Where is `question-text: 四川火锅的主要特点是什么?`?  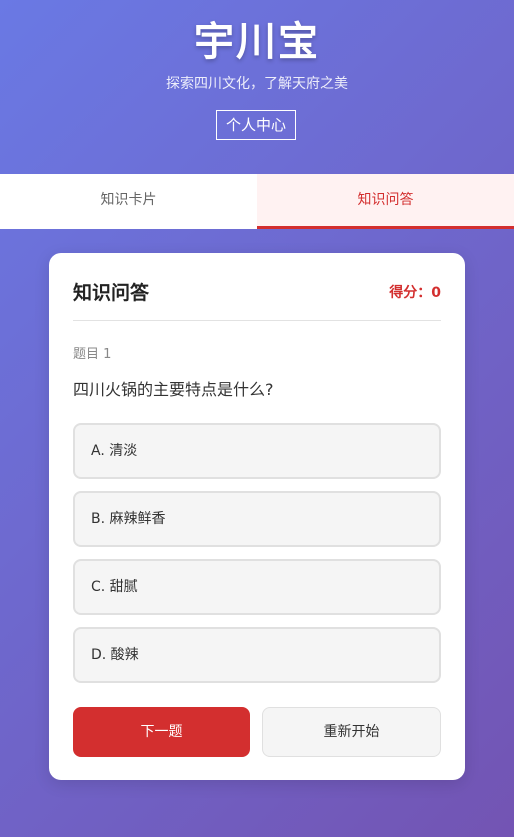
question-text: 四川火锅的主要特点是什么? is located at coordinates (173, 389).